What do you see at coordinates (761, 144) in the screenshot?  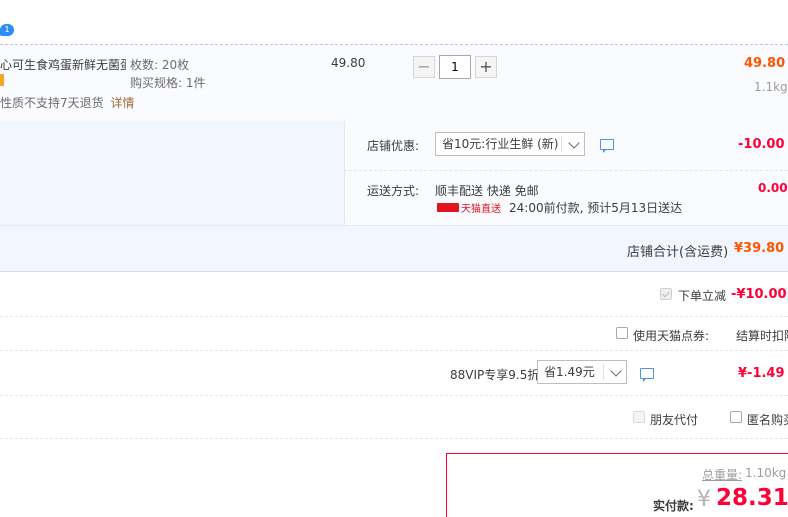 I see `shop-discount-amount: -10.00` at bounding box center [761, 144].